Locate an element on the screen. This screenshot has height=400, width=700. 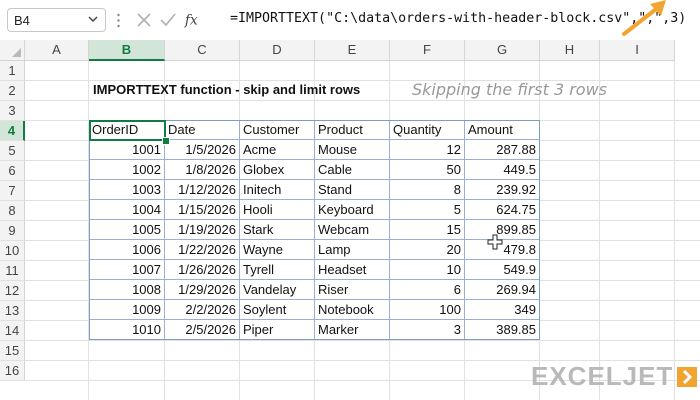
table-cell-quantity: 10 is located at coordinates (427, 270).